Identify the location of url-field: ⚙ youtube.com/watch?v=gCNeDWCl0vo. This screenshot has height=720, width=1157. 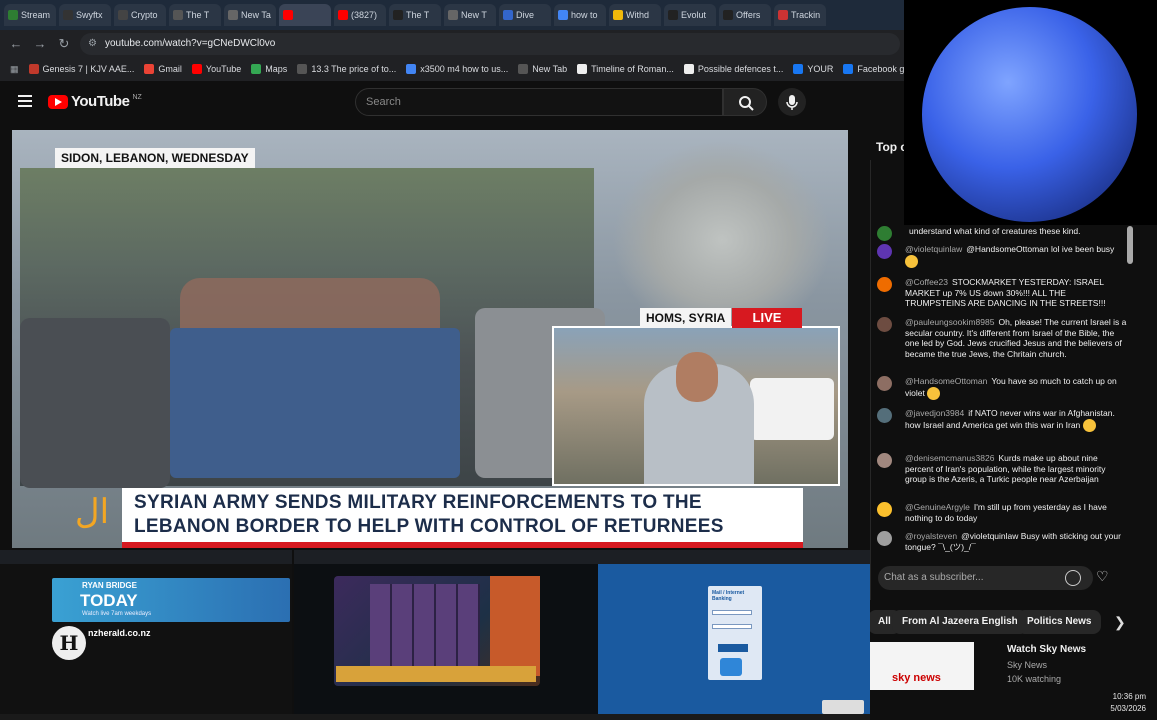
(490, 43).